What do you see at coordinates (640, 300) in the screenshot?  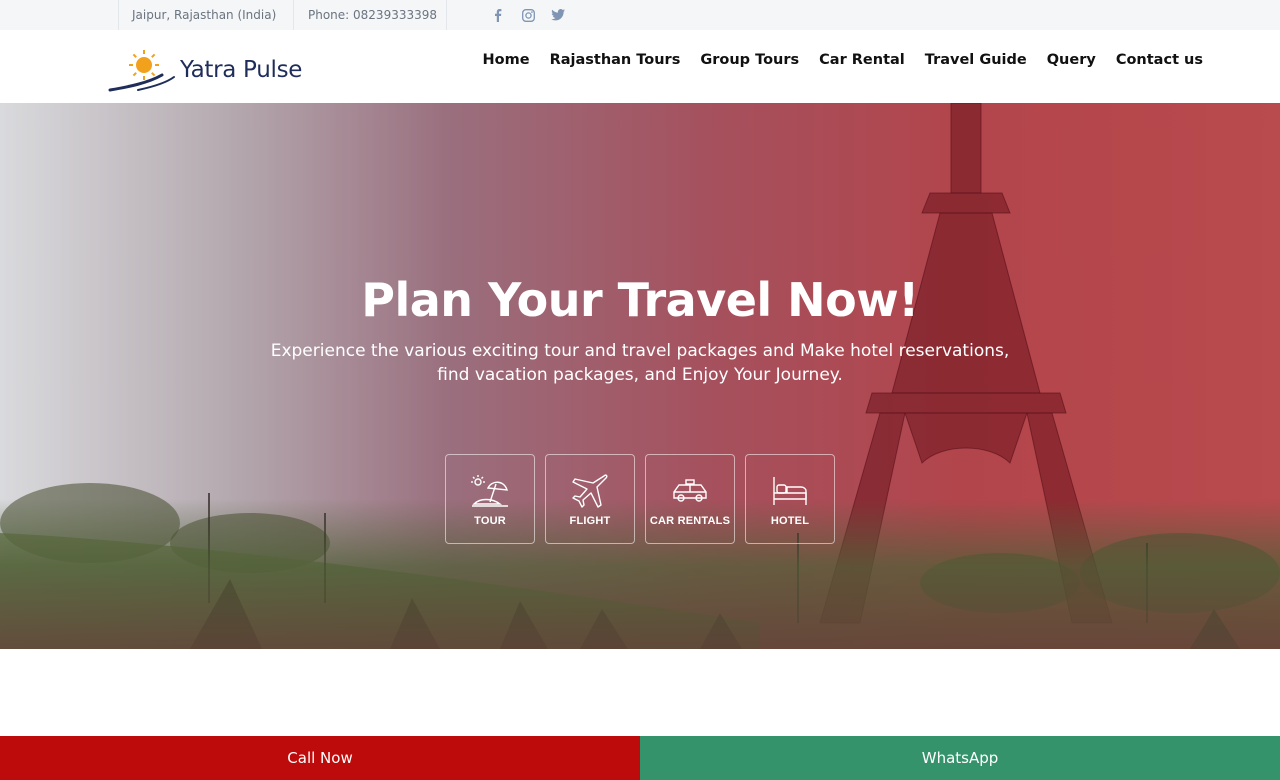 I see `hero-title: Plan Your Travel Now!` at bounding box center [640, 300].